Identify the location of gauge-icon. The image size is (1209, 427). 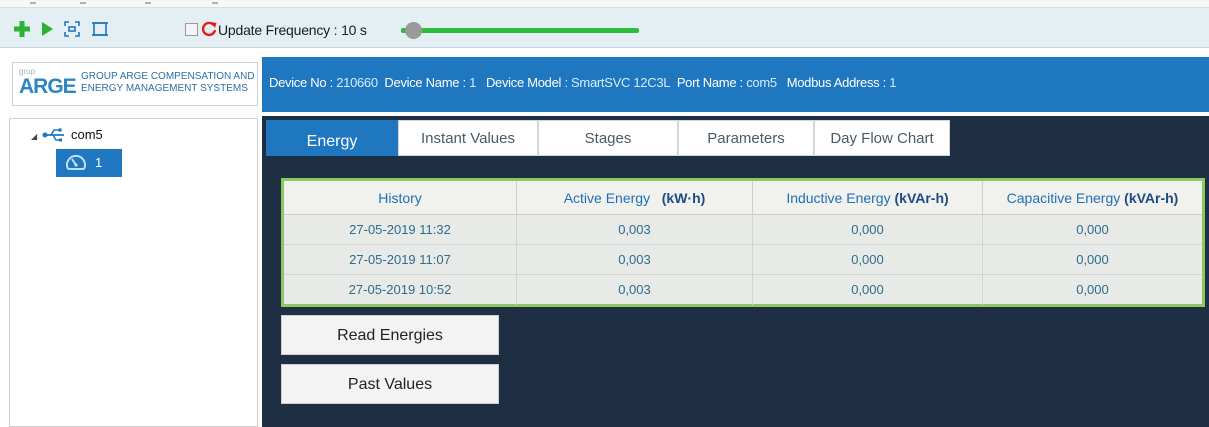
(76, 163).